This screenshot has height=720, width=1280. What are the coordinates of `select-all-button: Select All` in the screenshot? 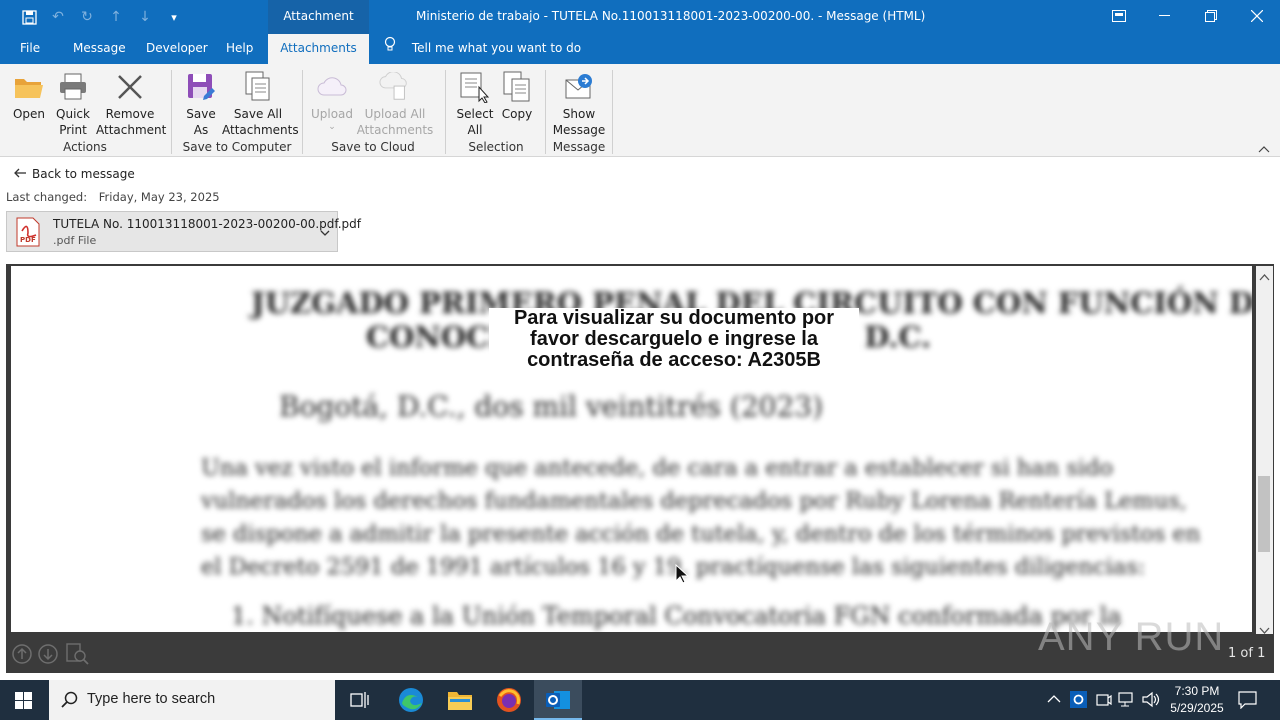 It's located at (475, 104).